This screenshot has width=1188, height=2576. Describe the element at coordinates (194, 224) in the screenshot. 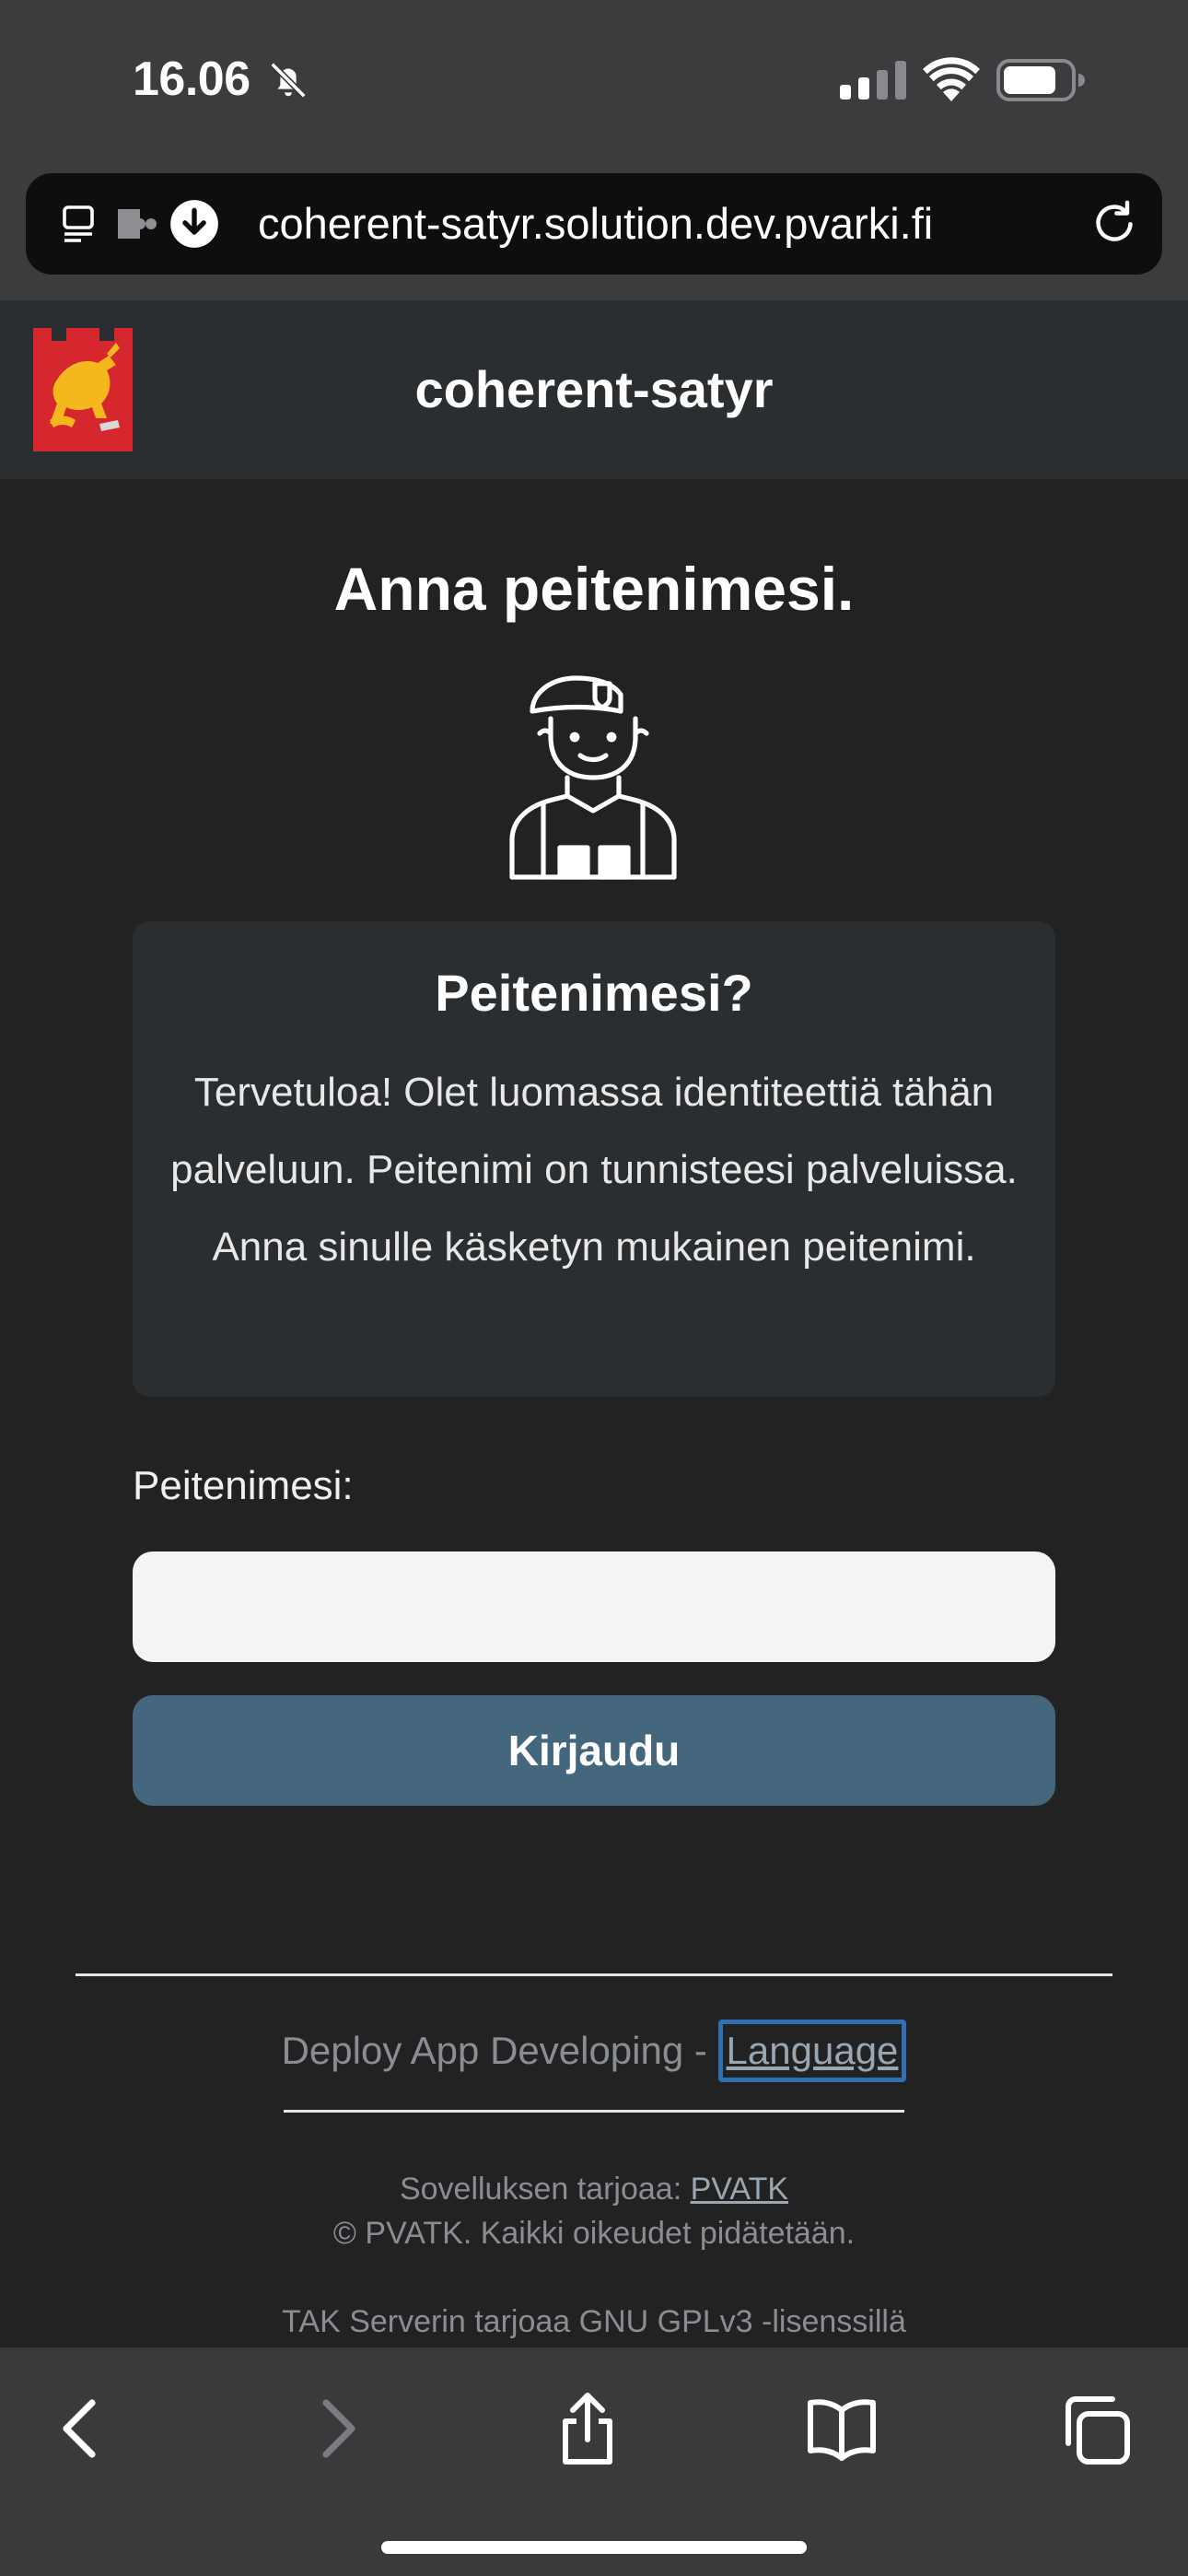

I see `download-icon` at that location.